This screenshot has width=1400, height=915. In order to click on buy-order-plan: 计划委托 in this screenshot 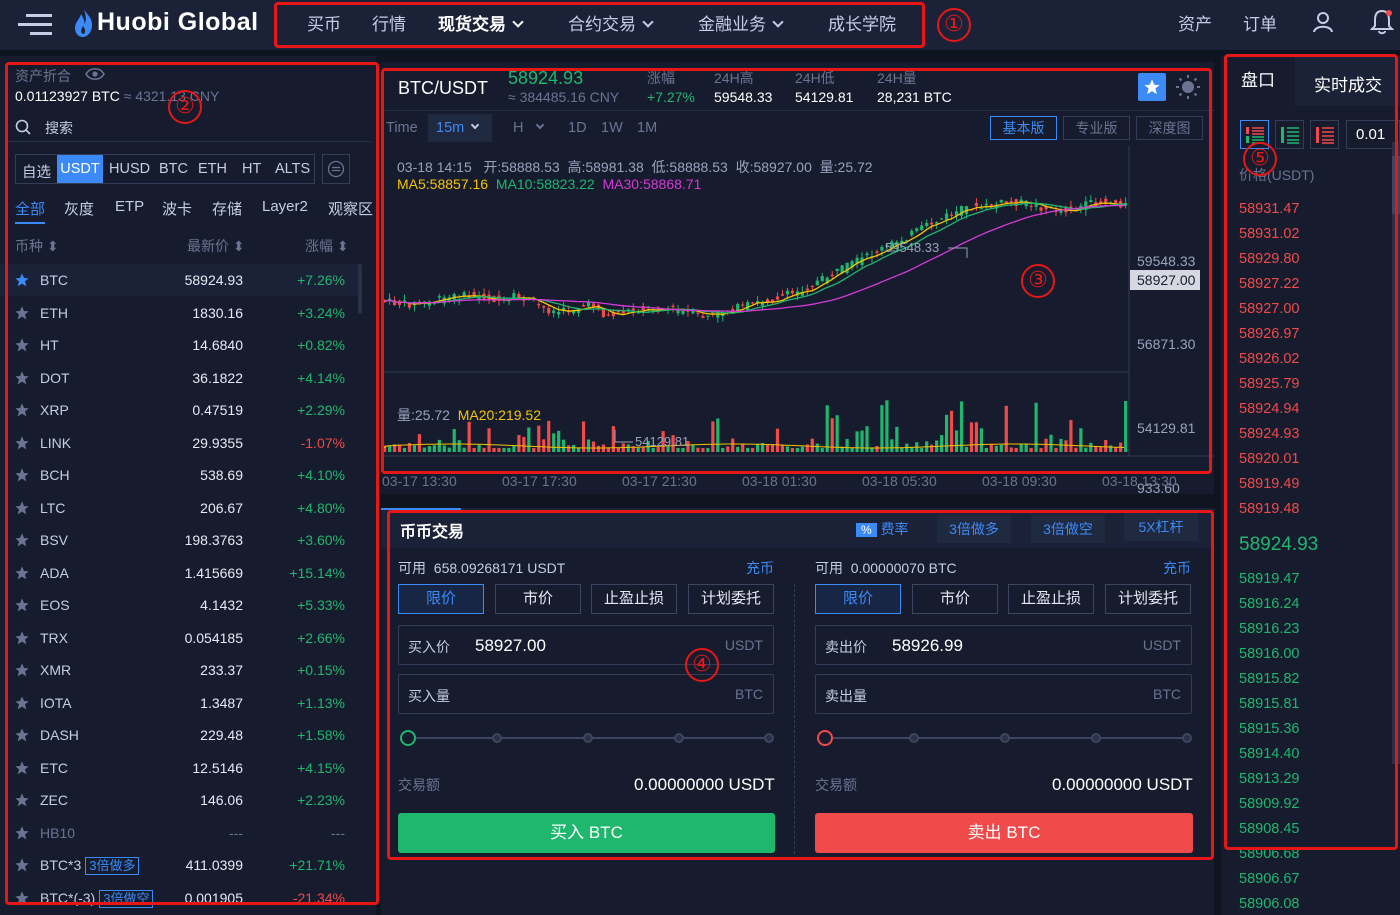, I will do `click(731, 599)`.